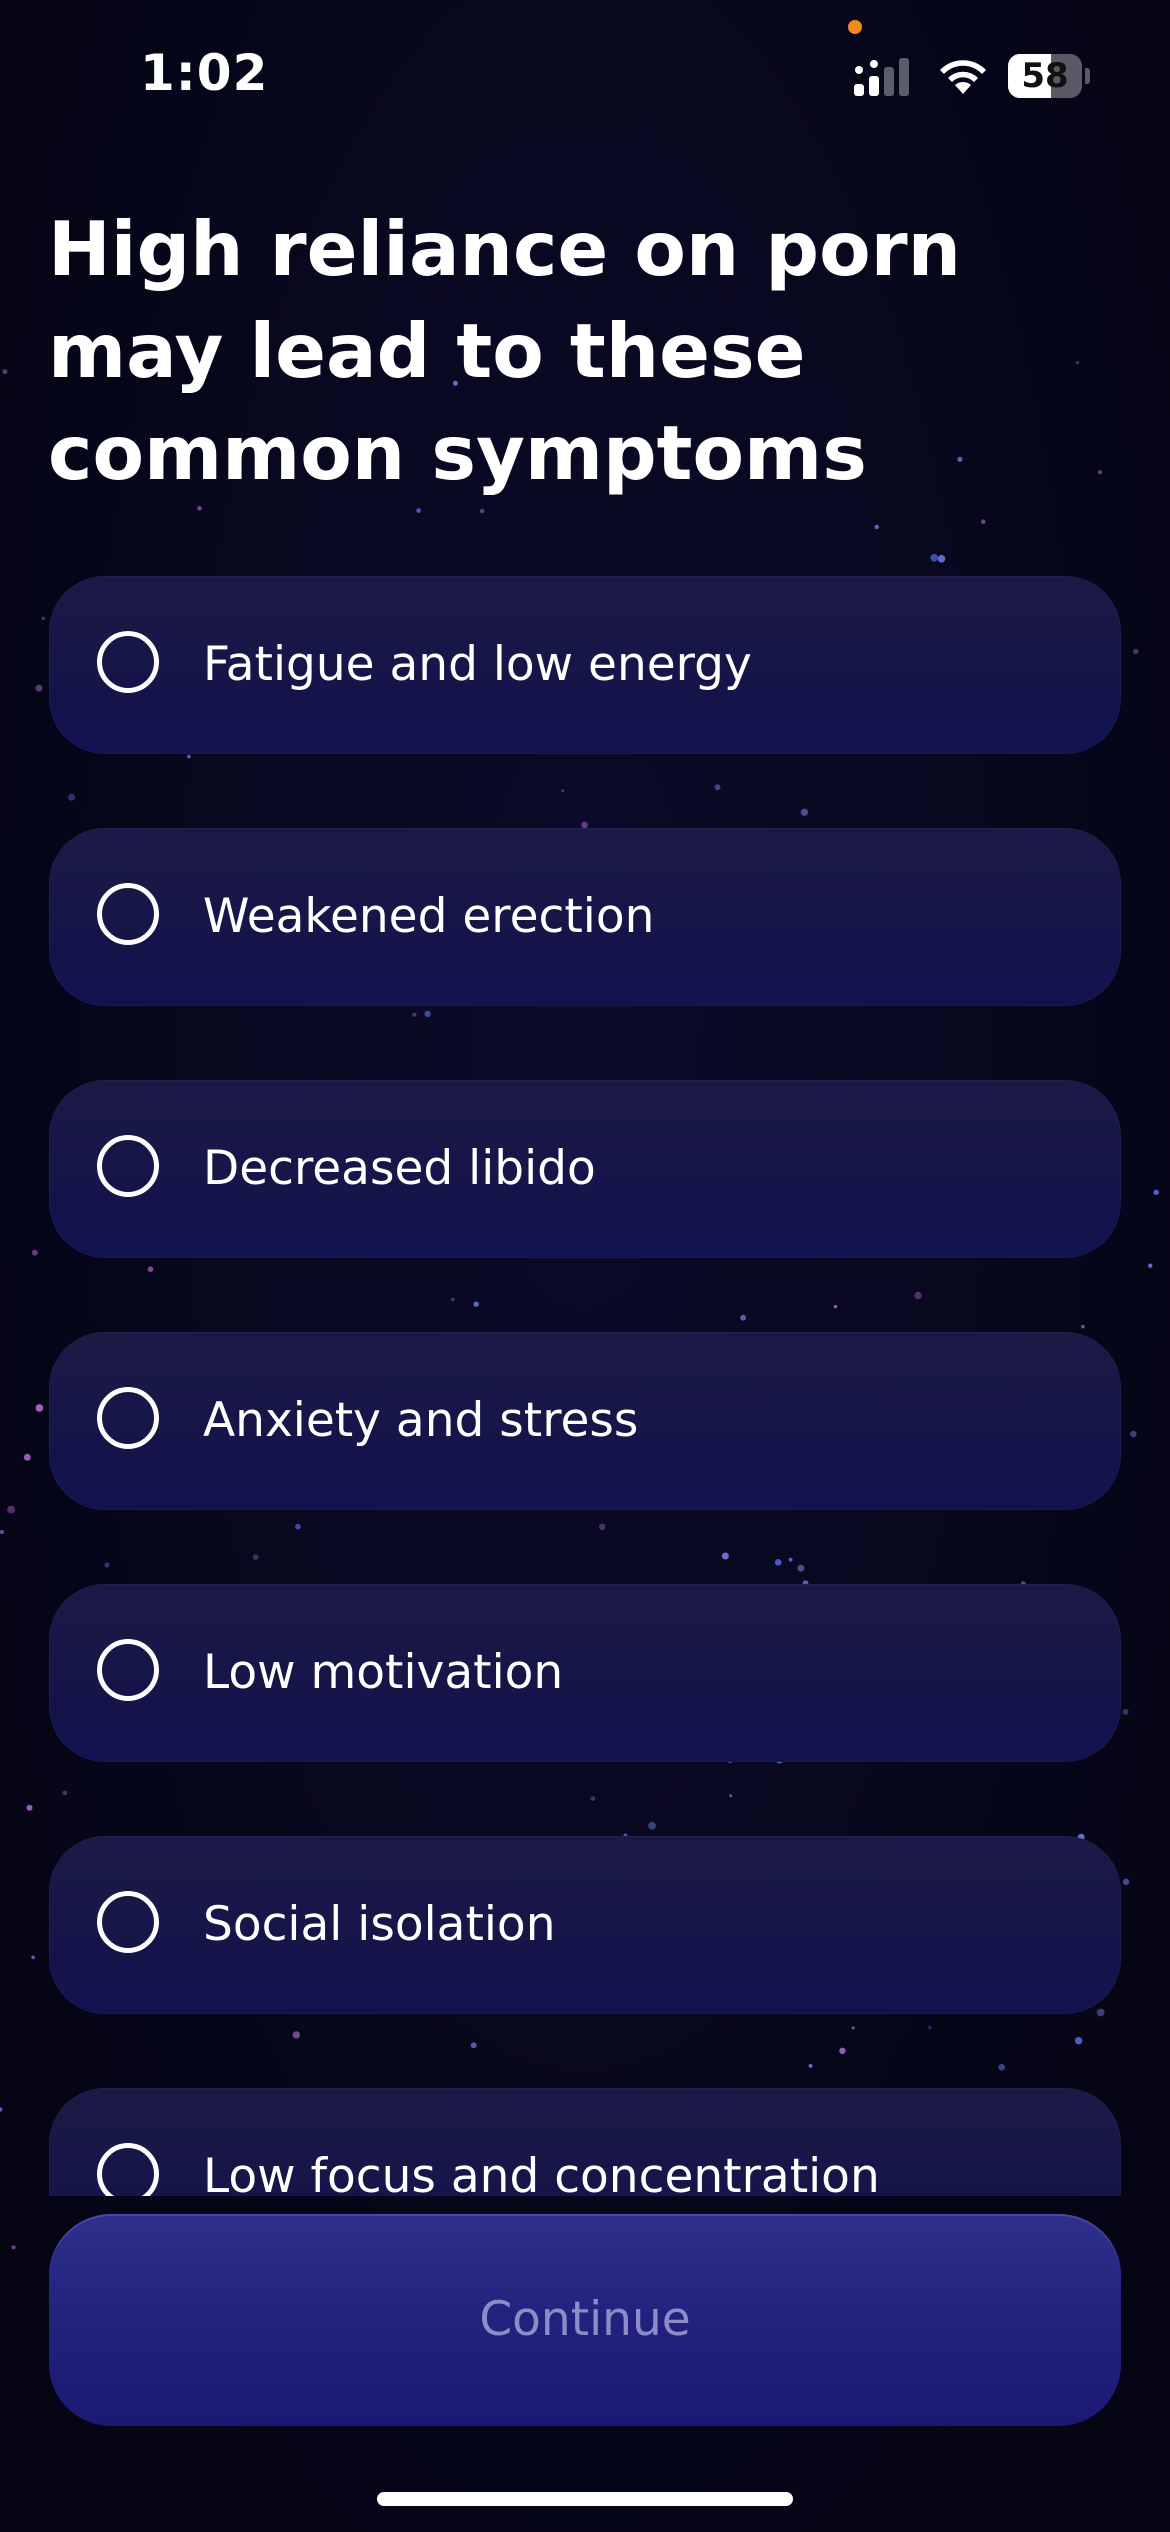 Image resolution: width=1170 pixels, height=2532 pixels. Describe the element at coordinates (204, 73) in the screenshot. I see `status-time: 1:02` at that location.